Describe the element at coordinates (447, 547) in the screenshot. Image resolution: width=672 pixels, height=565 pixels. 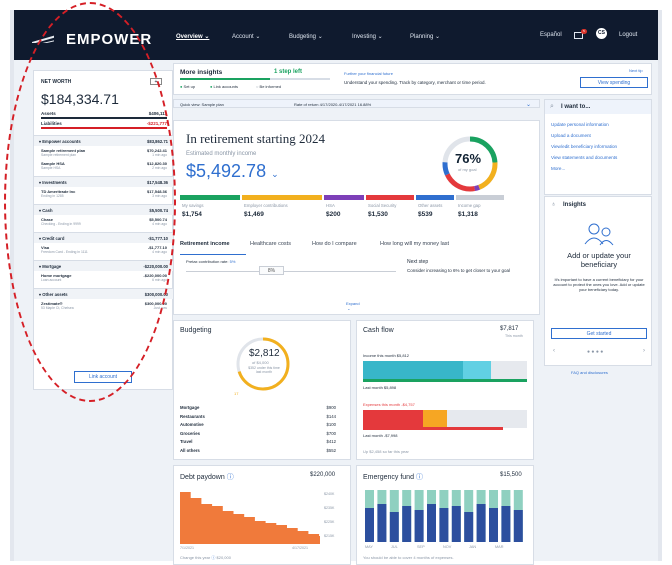
I see `emergency-month-label: NOV` at that location.